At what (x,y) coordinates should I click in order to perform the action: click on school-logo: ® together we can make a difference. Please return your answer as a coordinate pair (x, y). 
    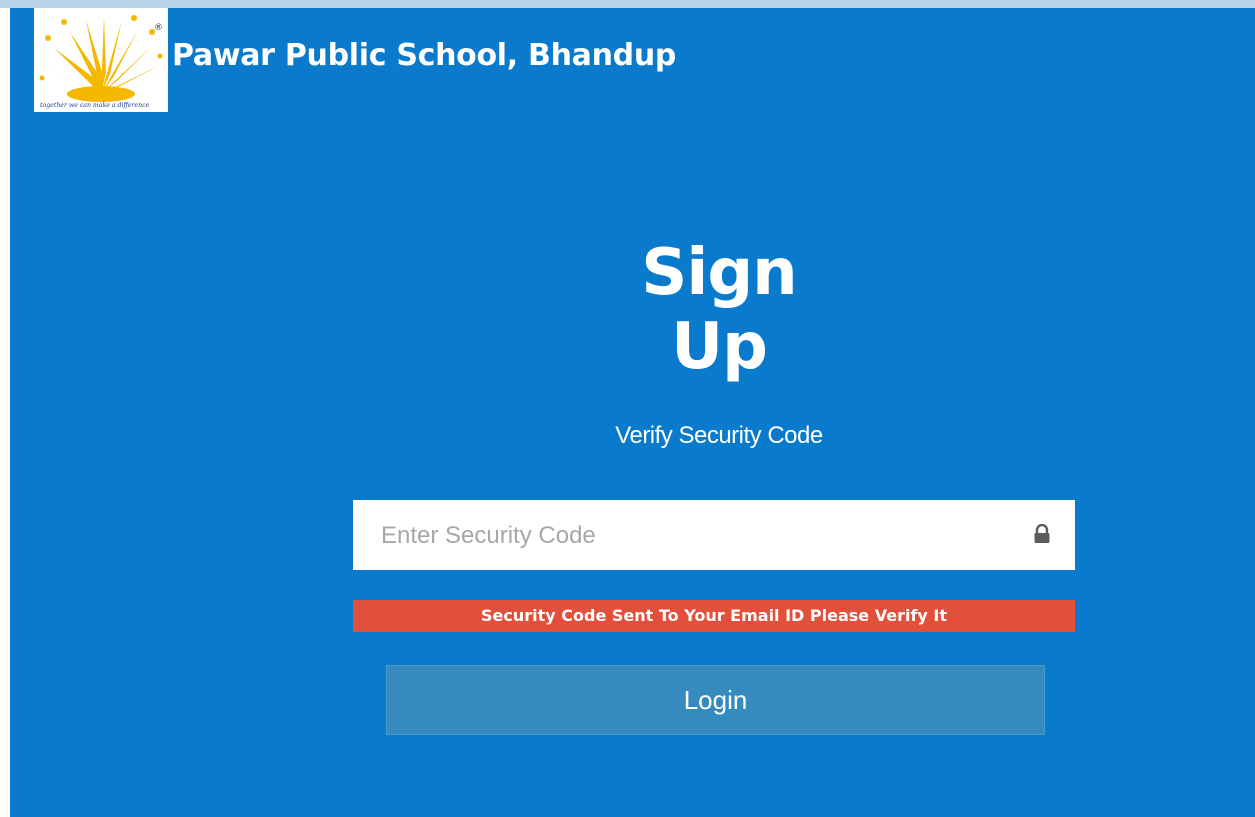
    Looking at the image, I should click on (101, 60).